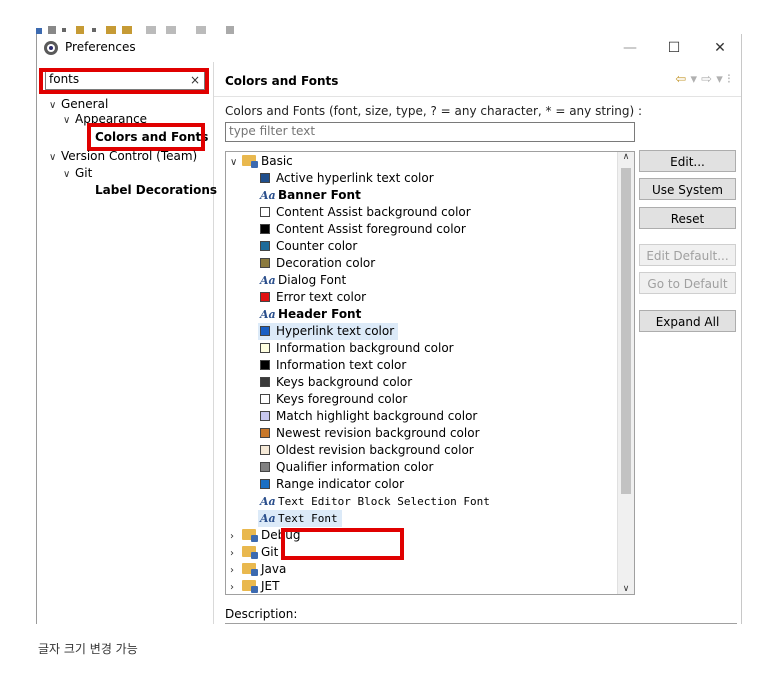  What do you see at coordinates (303, 280) in the screenshot?
I see `tree-row-item: Aa Dialog Font` at bounding box center [303, 280].